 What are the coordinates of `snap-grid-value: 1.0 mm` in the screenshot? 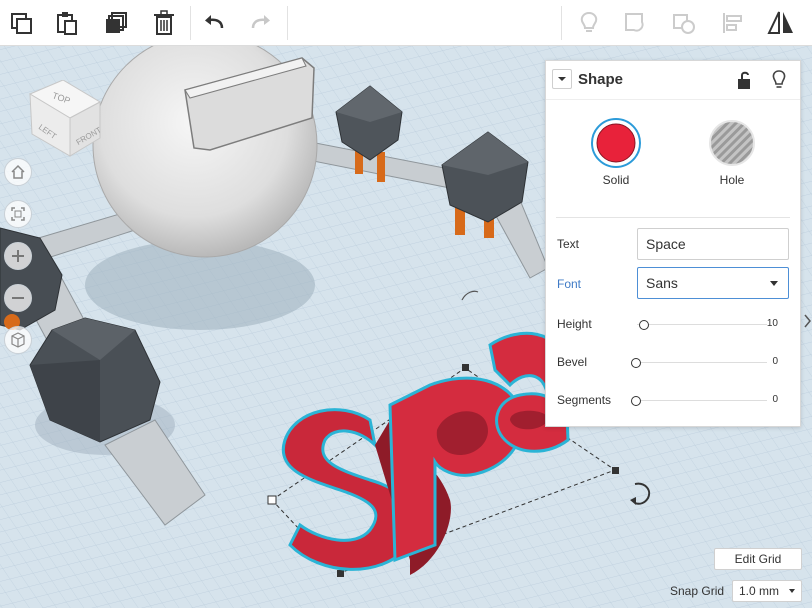 It's located at (759, 591).